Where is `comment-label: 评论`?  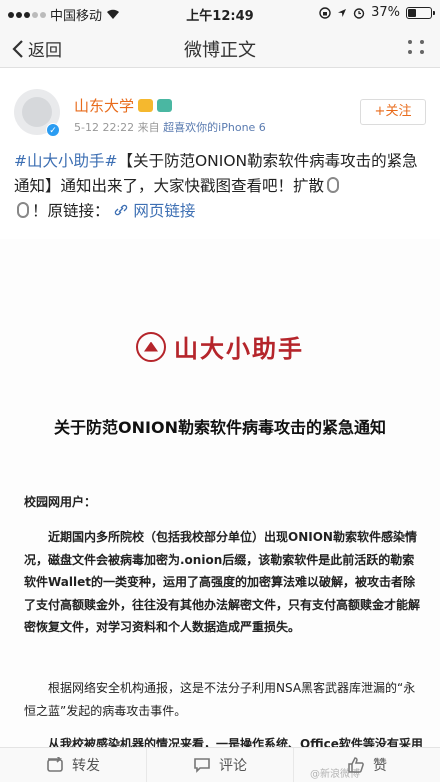 comment-label: 评论 is located at coordinates (233, 766).